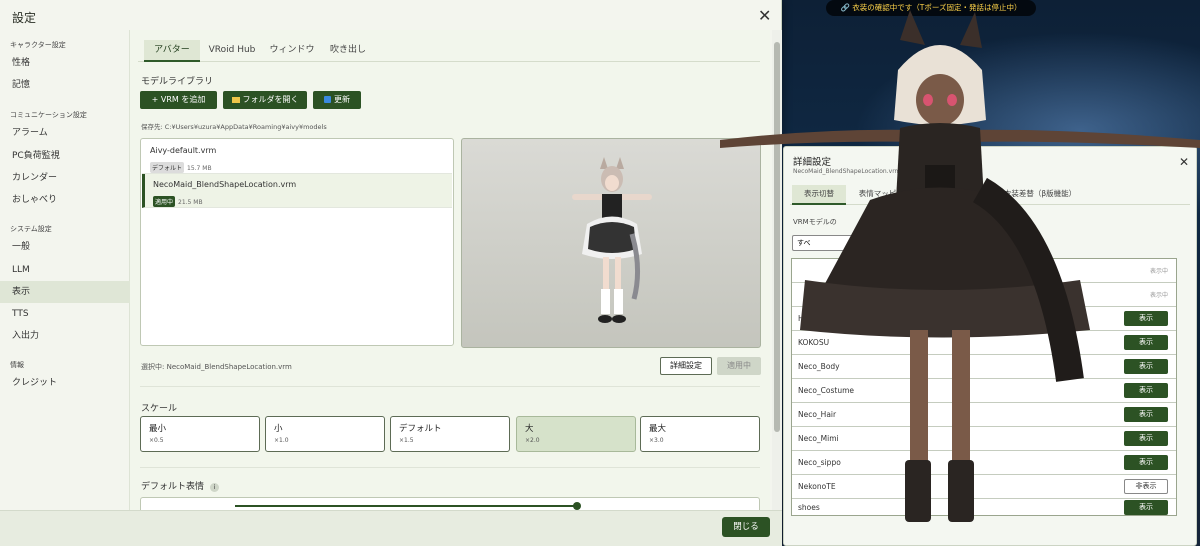 The height and width of the screenshot is (546, 1200). What do you see at coordinates (814, 342) in the screenshot?
I see `mesh-name: KOKOSU` at bounding box center [814, 342].